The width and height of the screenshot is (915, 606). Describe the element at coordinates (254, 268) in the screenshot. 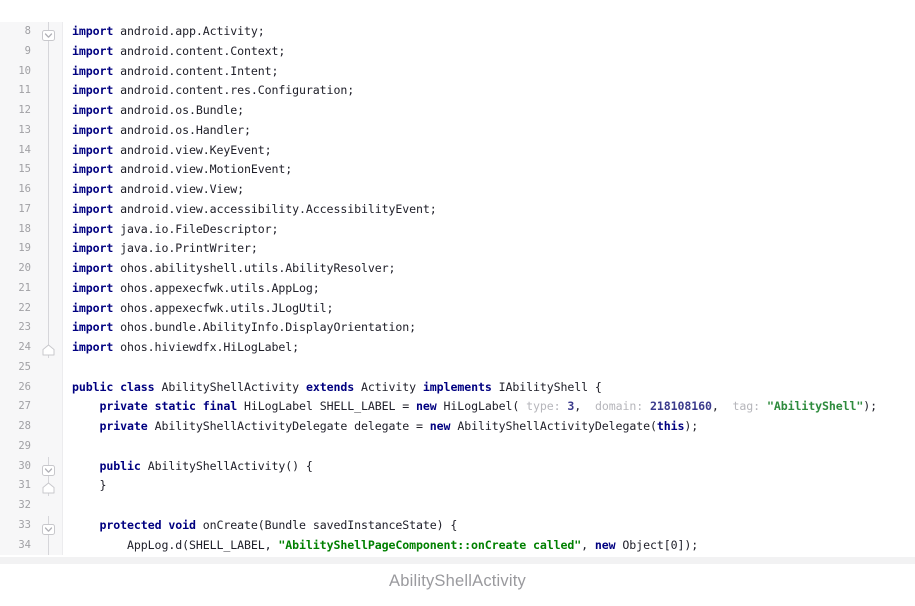

I see `code-token-plain: ohos.abilityshell.utils.AbilityResolver;` at that location.